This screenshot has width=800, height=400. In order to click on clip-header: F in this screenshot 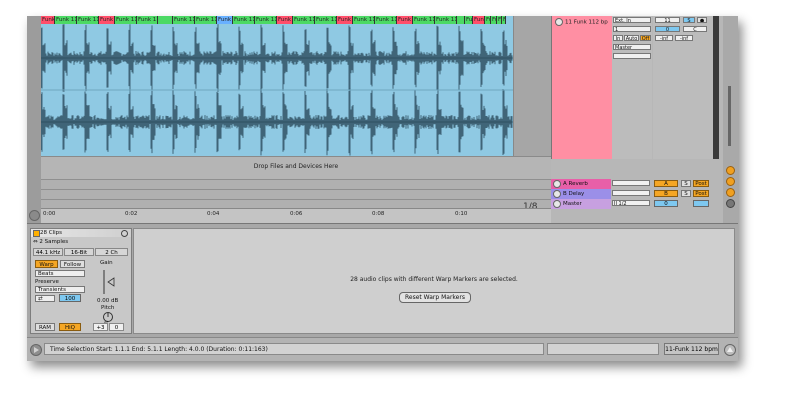, I will do `click(504, 20)`.